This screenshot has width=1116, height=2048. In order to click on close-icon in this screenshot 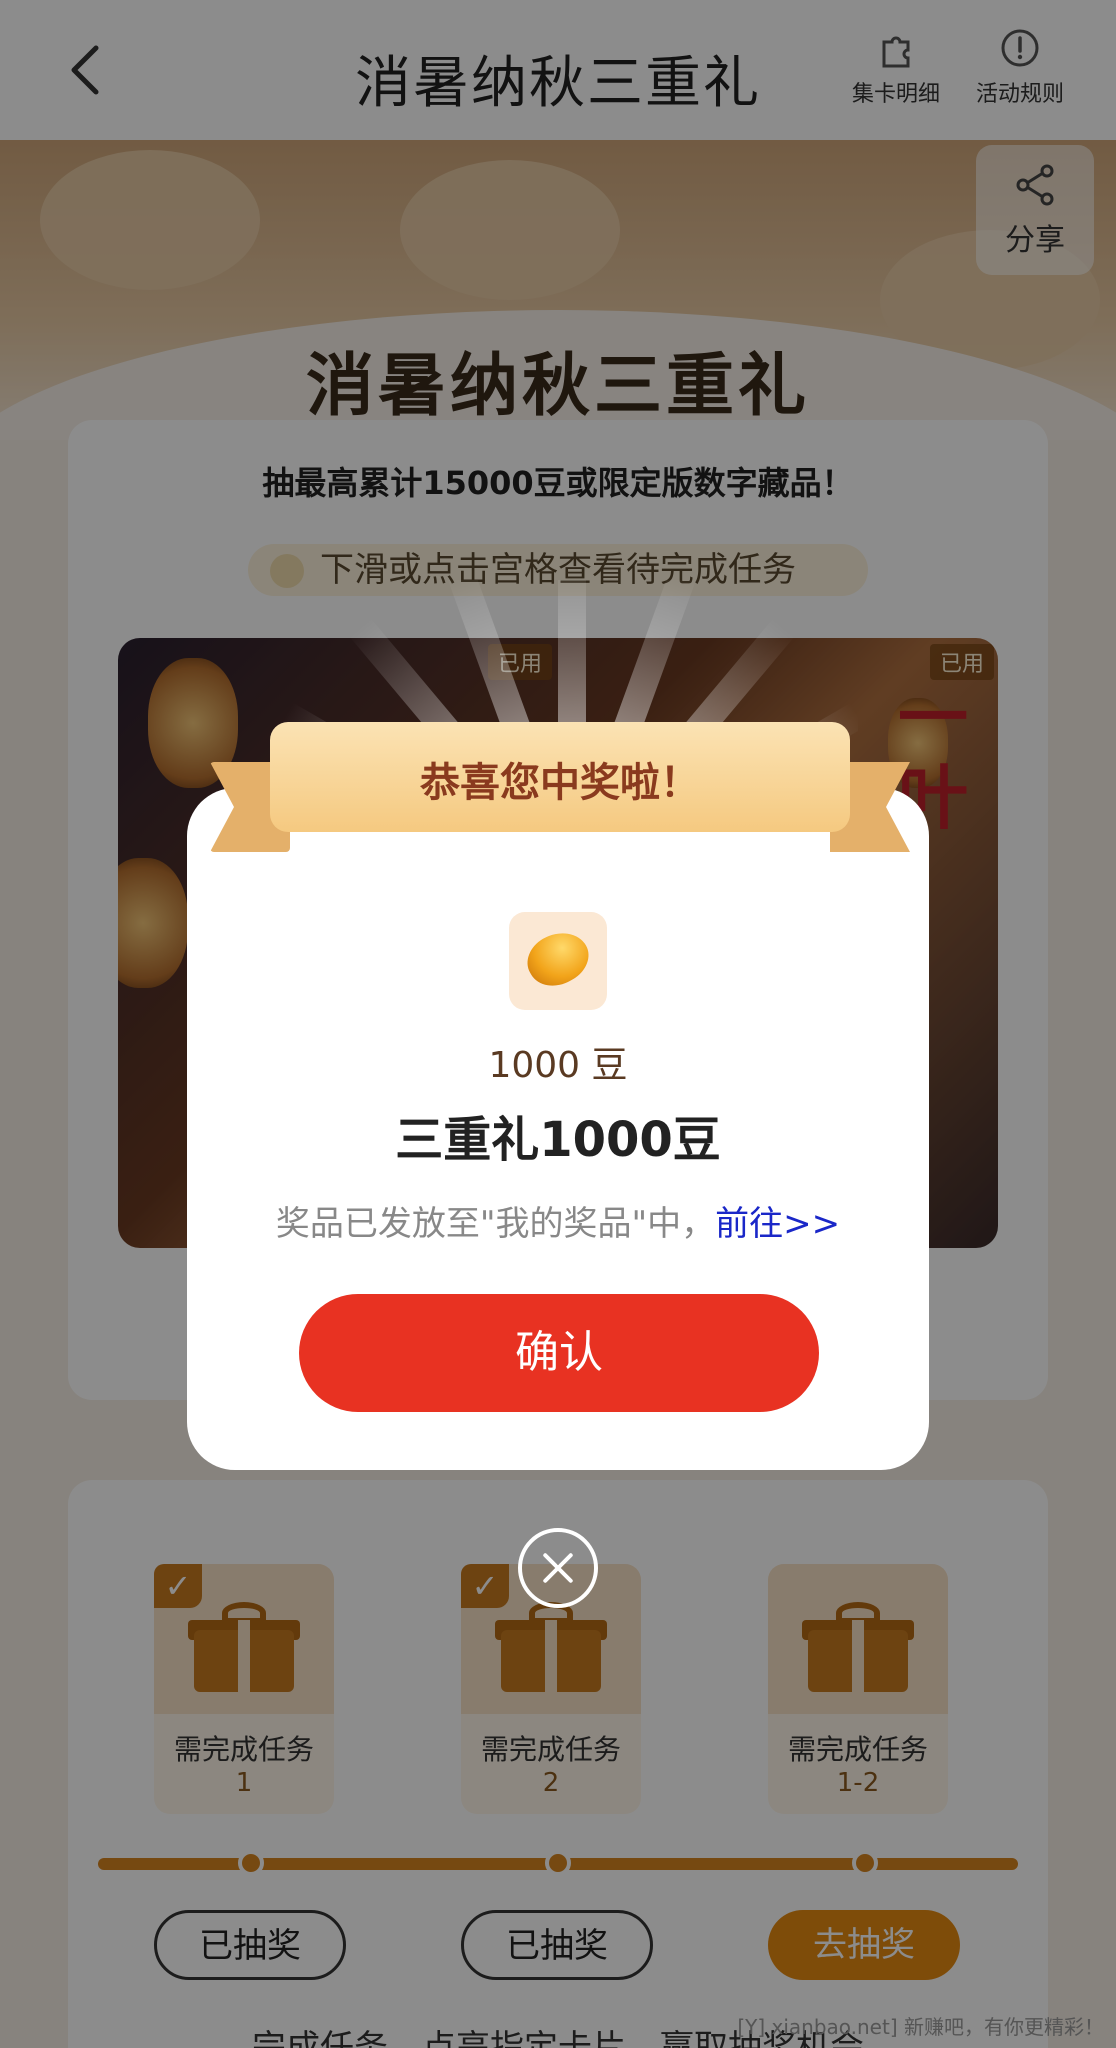, I will do `click(558, 1568)`.